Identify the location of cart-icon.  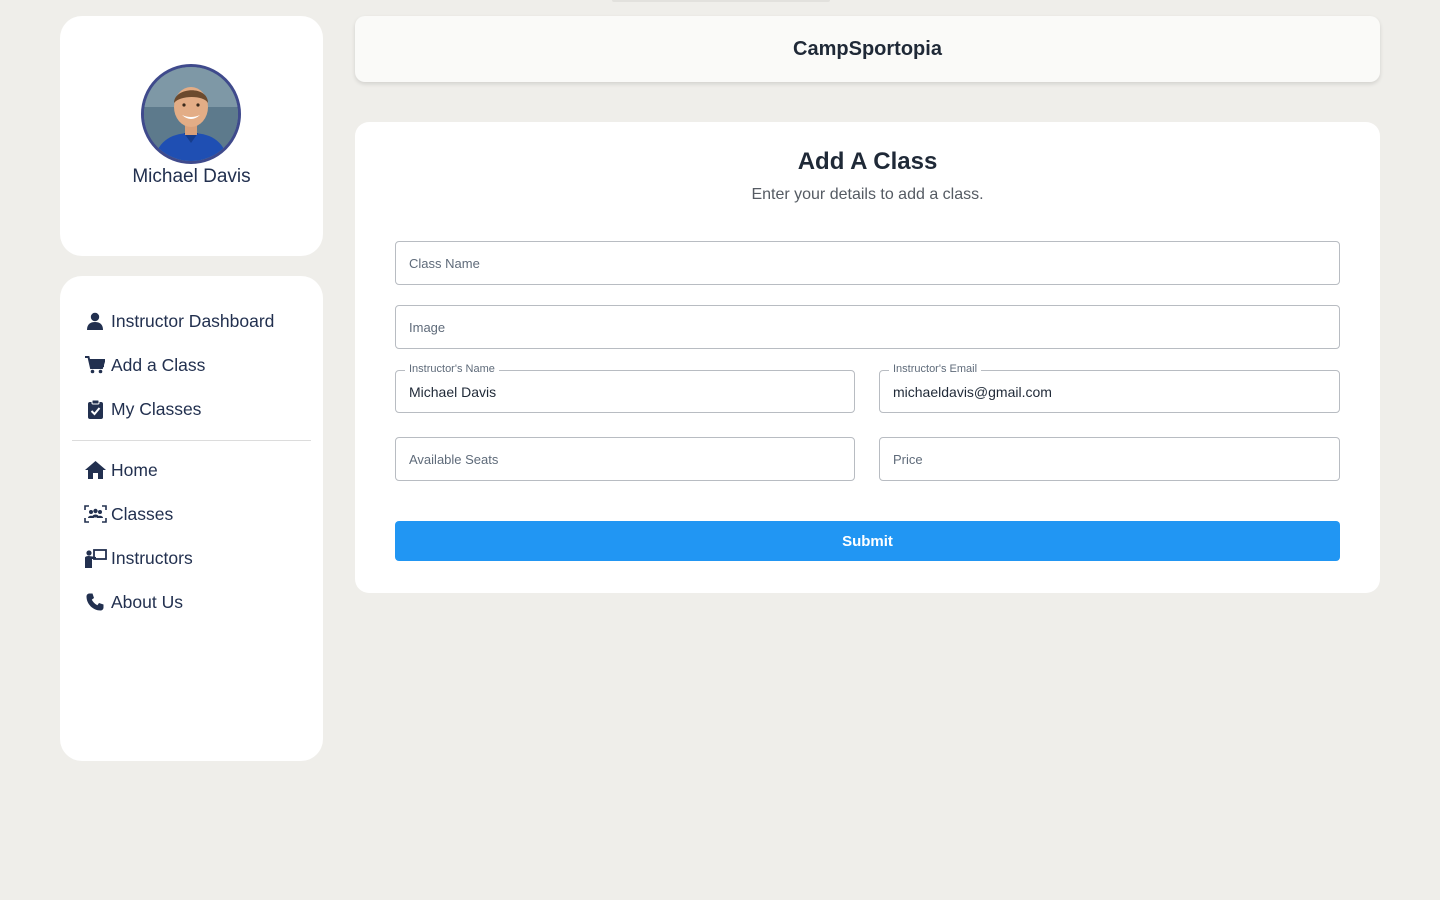
(95, 365).